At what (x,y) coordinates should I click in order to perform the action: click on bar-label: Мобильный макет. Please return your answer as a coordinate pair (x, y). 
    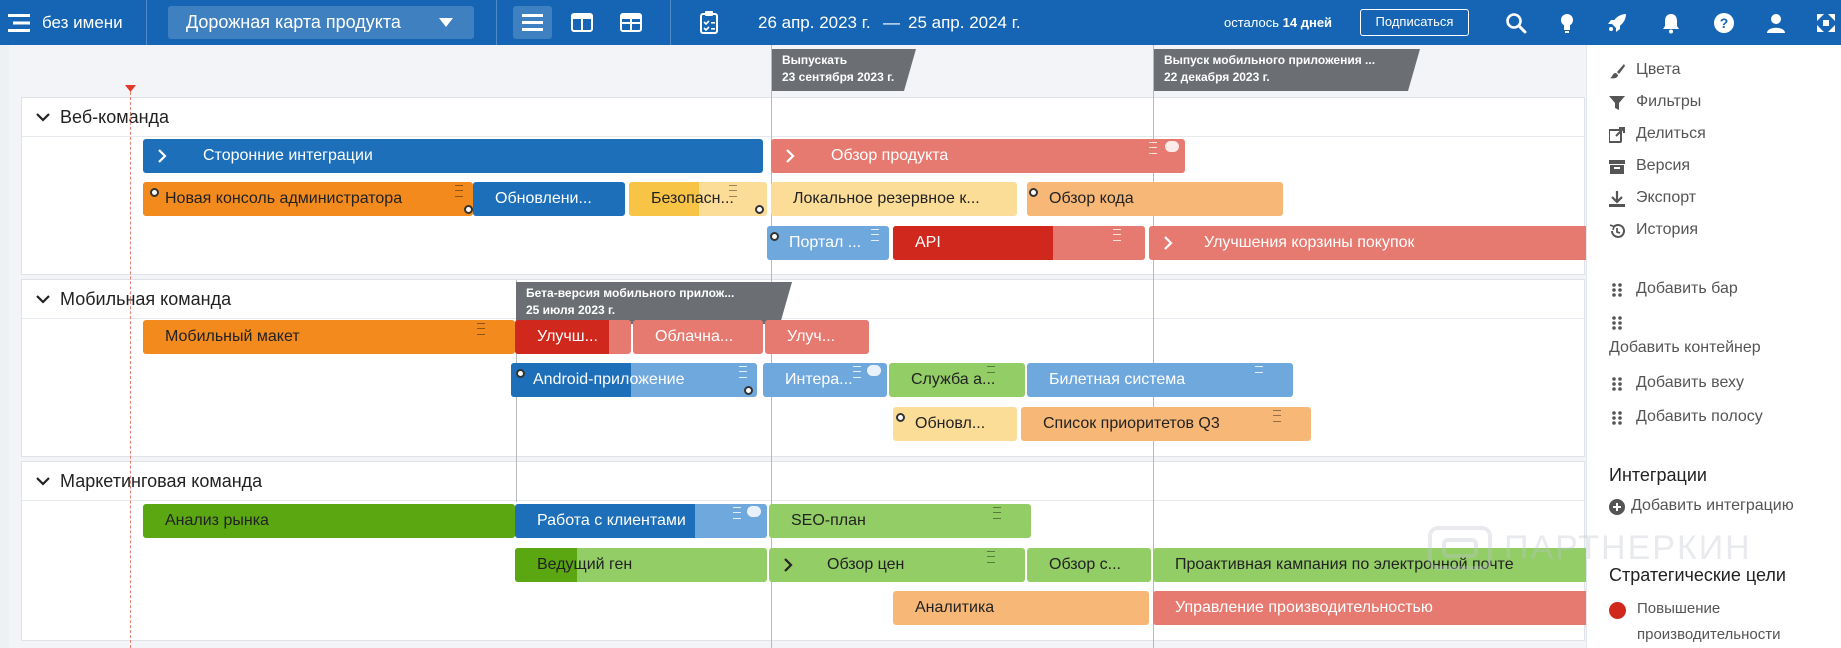
    Looking at the image, I should click on (232, 336).